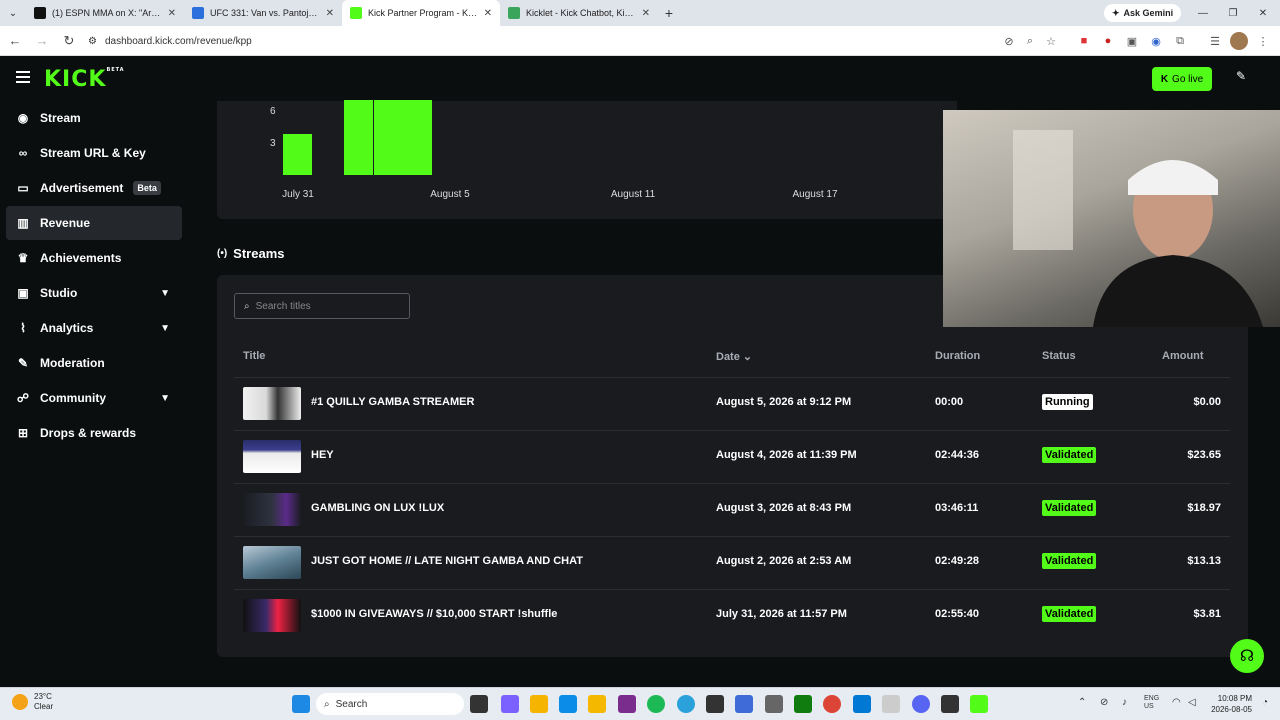  What do you see at coordinates (377, 508) in the screenshot?
I see `stream-title: GAMBLING ON LUX !LUX` at bounding box center [377, 508].